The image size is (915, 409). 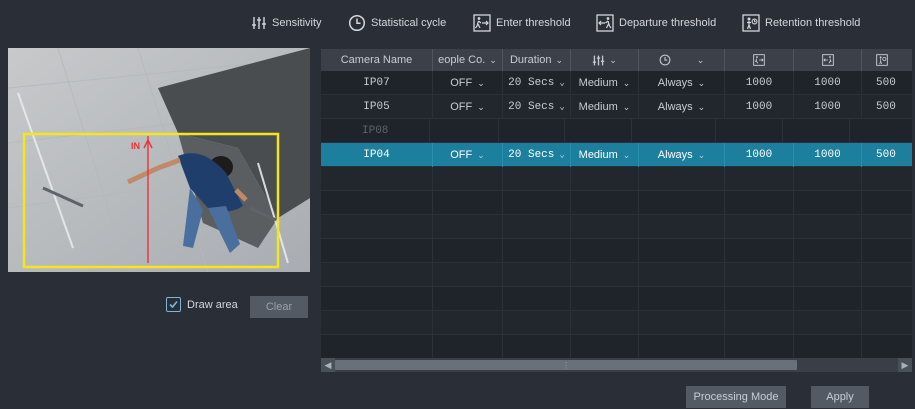 I want to click on cell-sensitivity-empty, so click(x=598, y=131).